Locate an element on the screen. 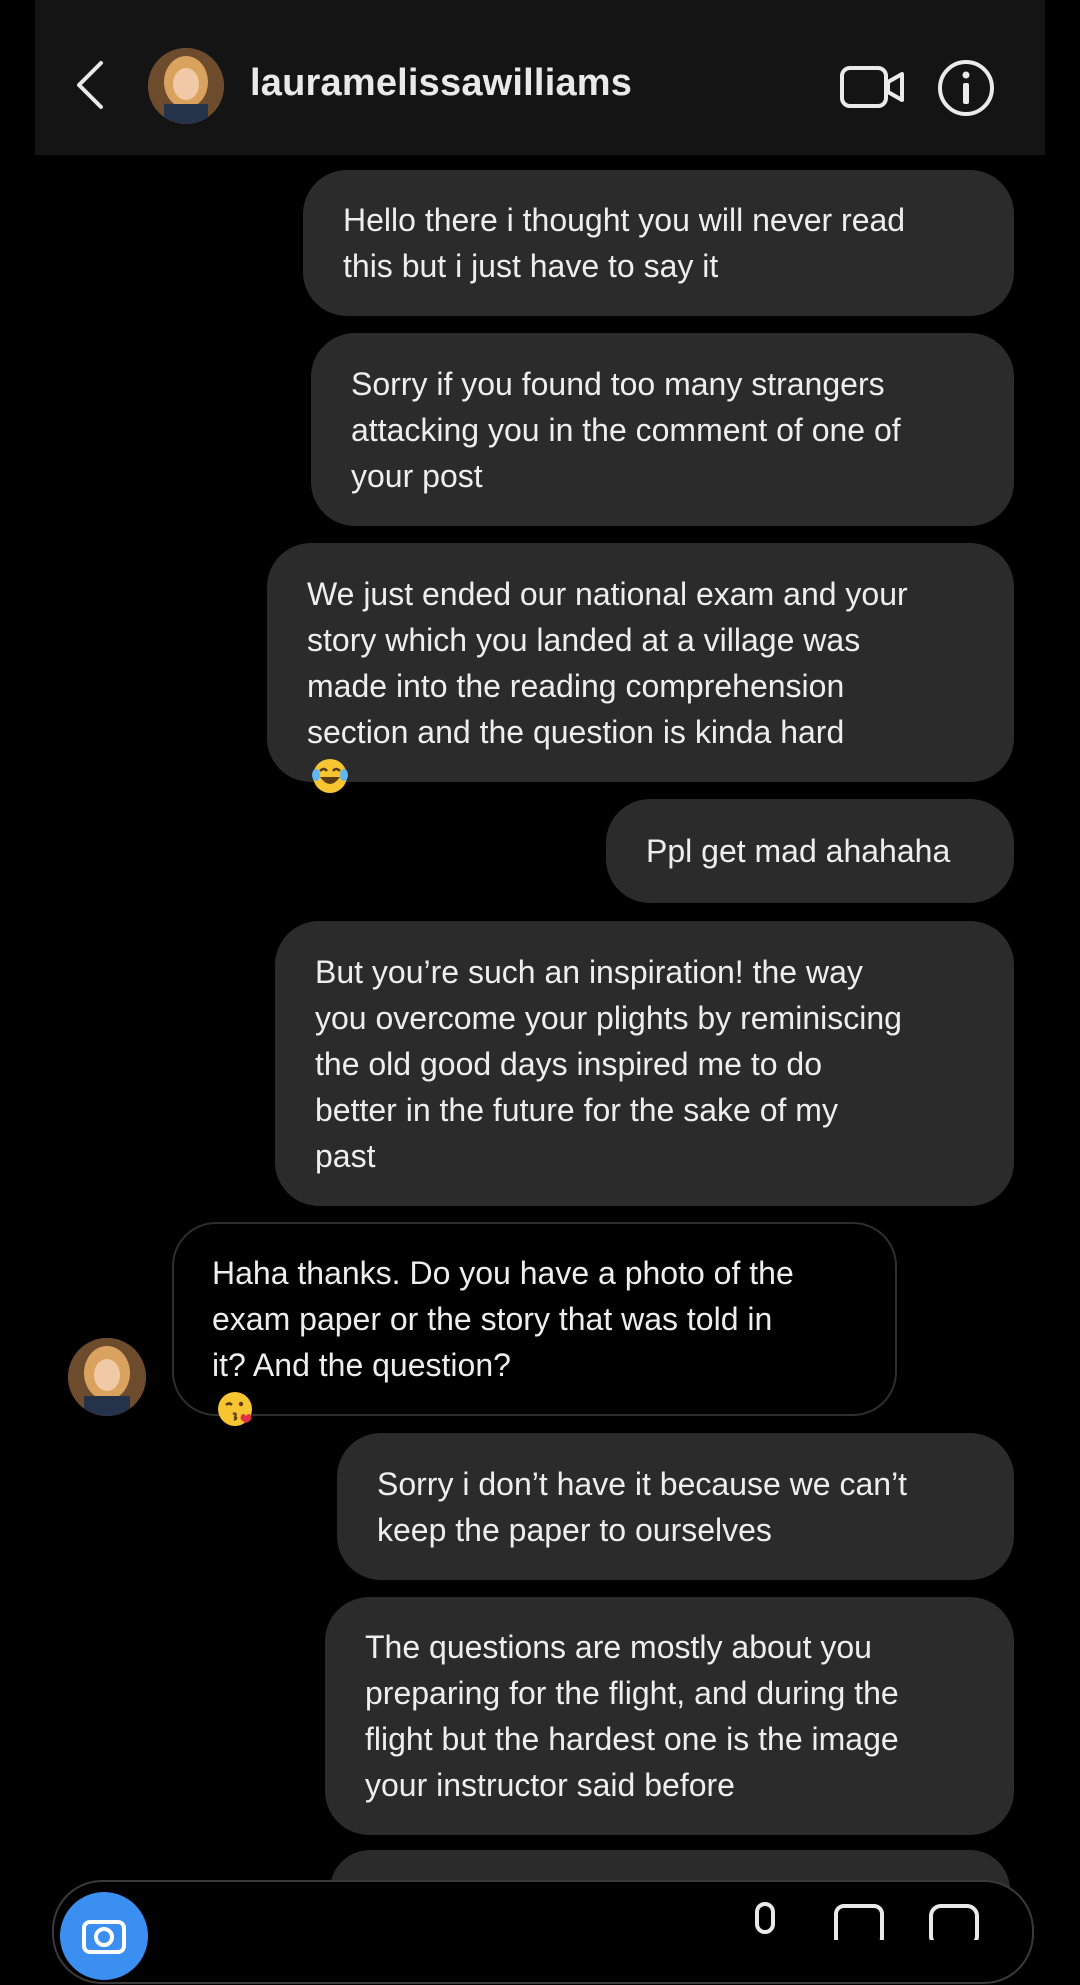  contact-username: lauramelissawilliams is located at coordinates (441, 83).